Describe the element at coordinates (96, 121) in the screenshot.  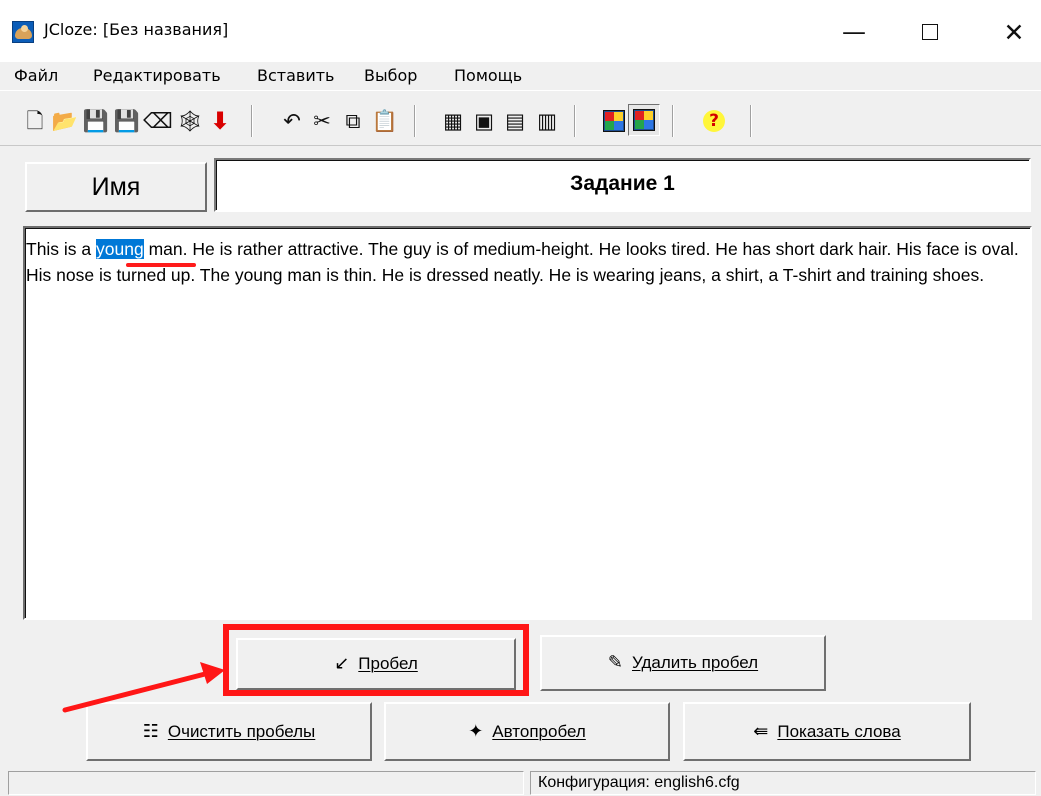
I see `save-icon: 💾` at that location.